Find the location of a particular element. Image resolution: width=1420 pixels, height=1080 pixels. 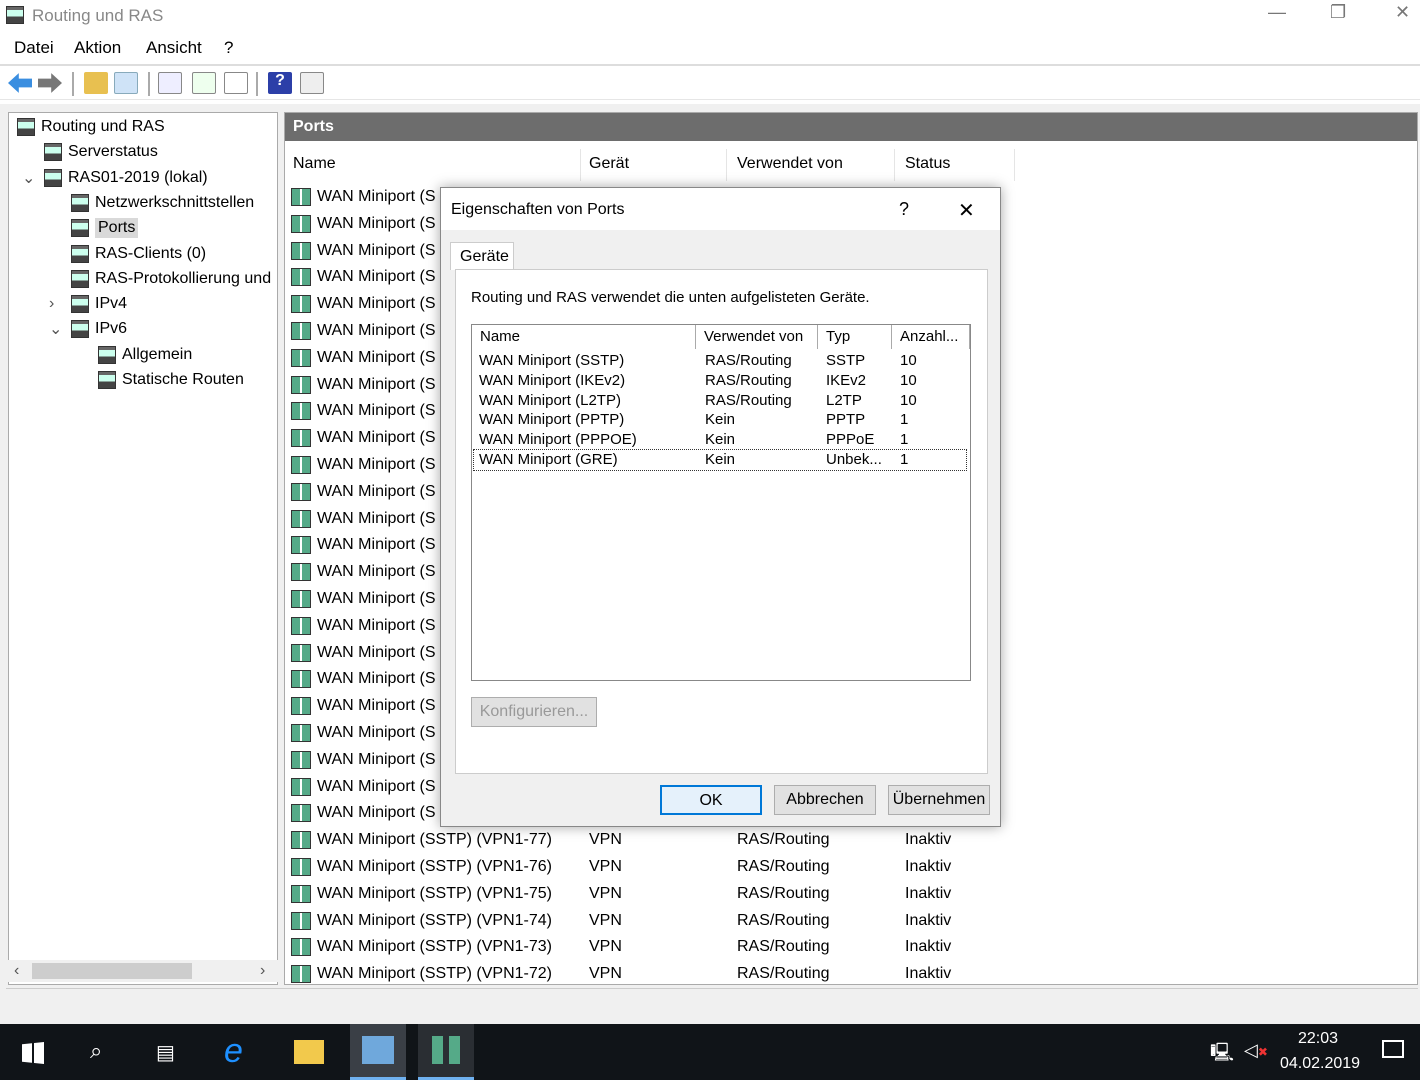

port-name: WAN Miniport (SSTP) (VPN1-77) is located at coordinates (434, 840).